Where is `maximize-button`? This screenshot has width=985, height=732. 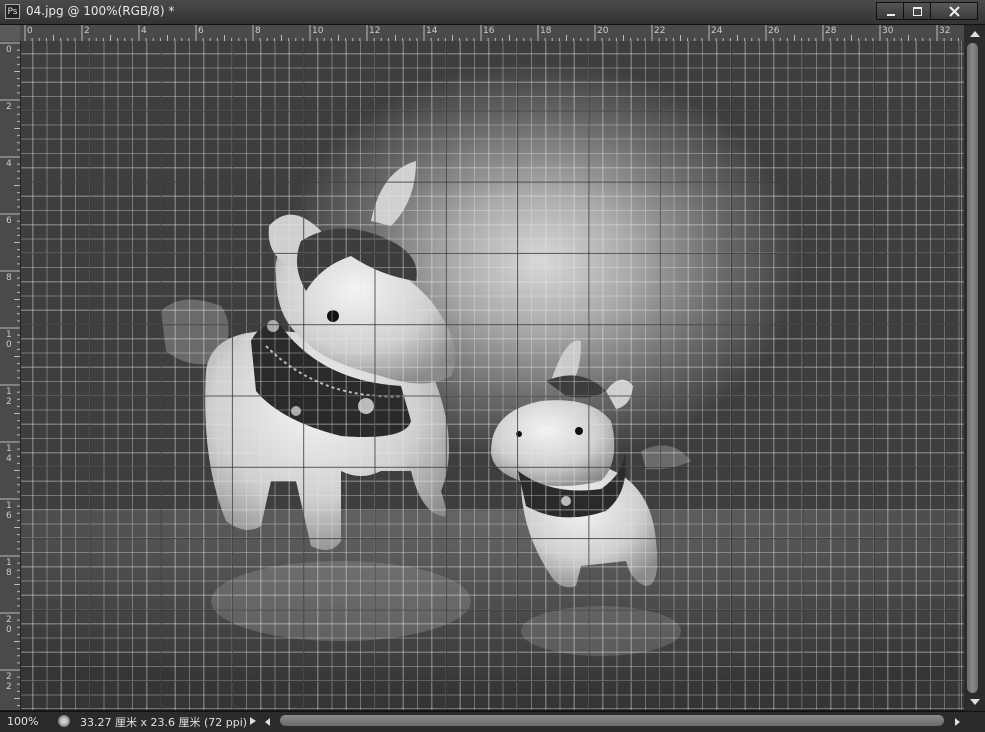 maximize-button is located at coordinates (917, 11).